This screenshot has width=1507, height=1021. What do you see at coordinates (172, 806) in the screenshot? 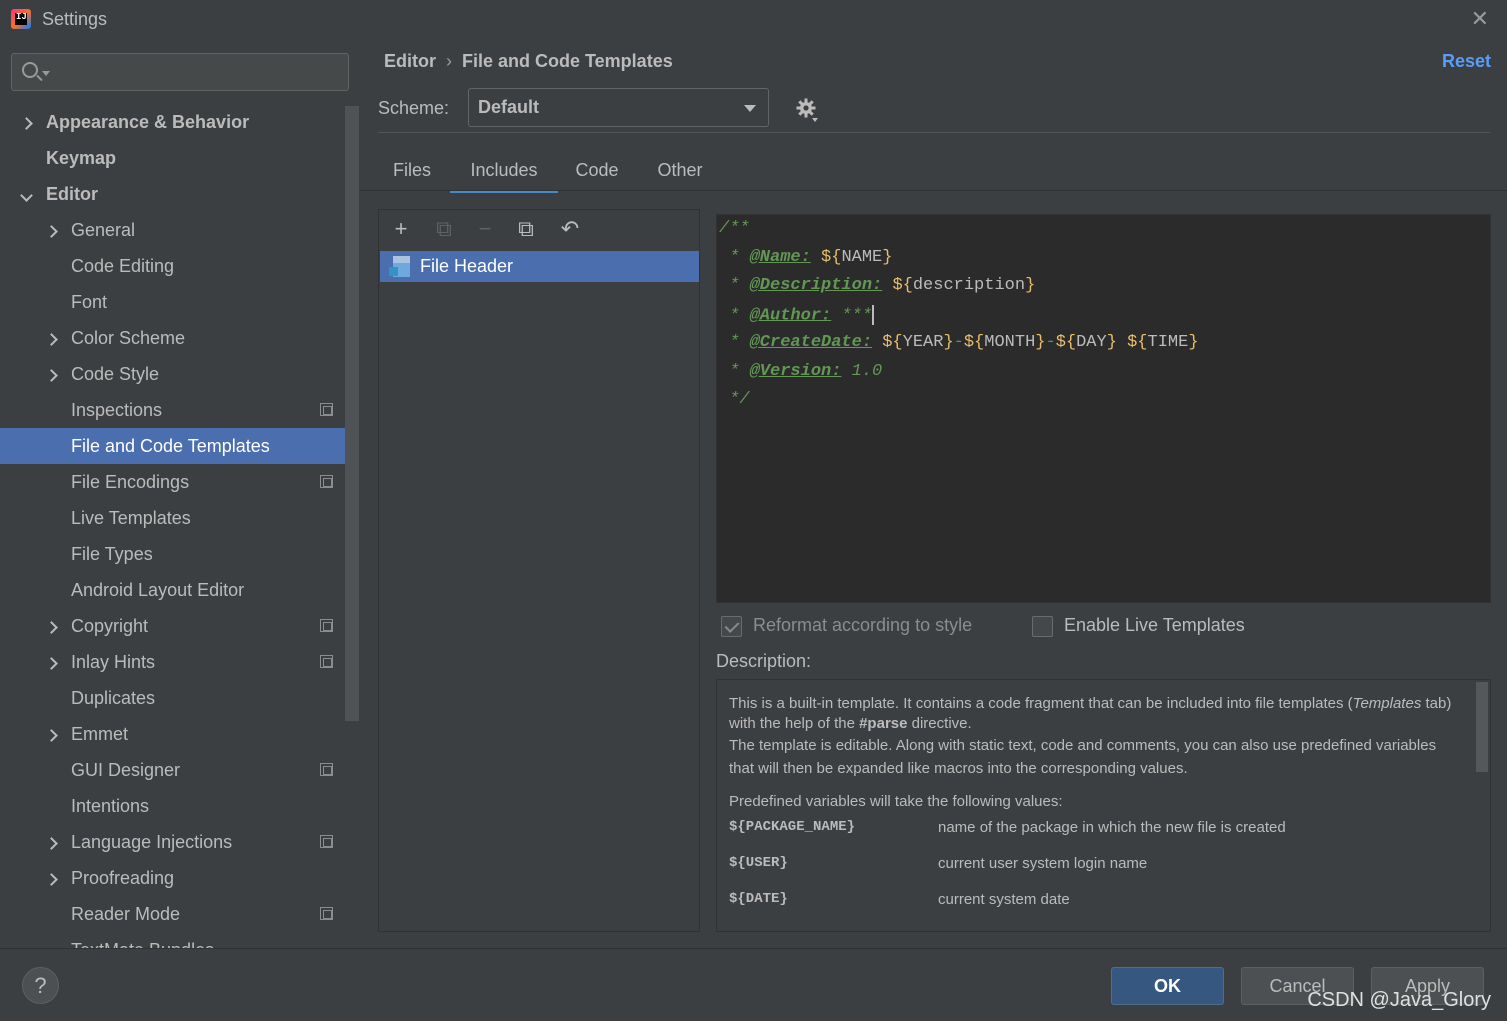
I see `sidebar-item: Intentions` at bounding box center [172, 806].